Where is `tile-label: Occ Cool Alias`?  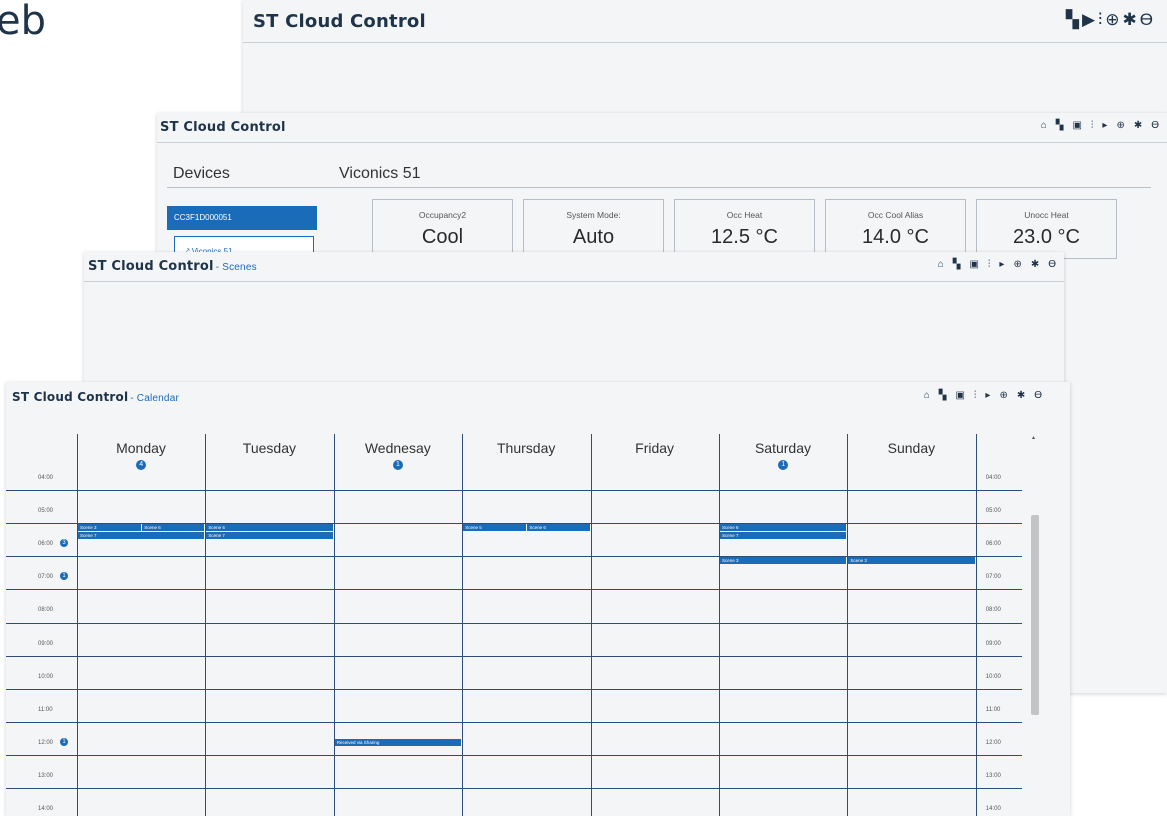
tile-label: Occ Cool Alias is located at coordinates (895, 215).